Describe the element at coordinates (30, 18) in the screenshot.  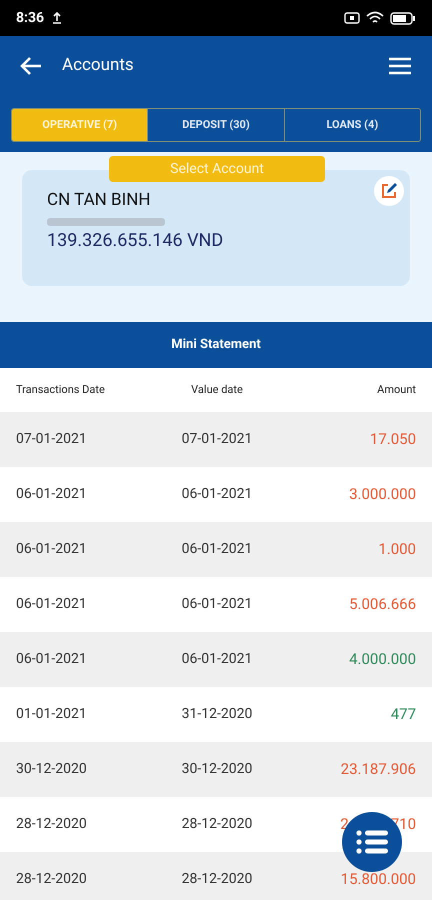
I see `status-time: 8:36` at that location.